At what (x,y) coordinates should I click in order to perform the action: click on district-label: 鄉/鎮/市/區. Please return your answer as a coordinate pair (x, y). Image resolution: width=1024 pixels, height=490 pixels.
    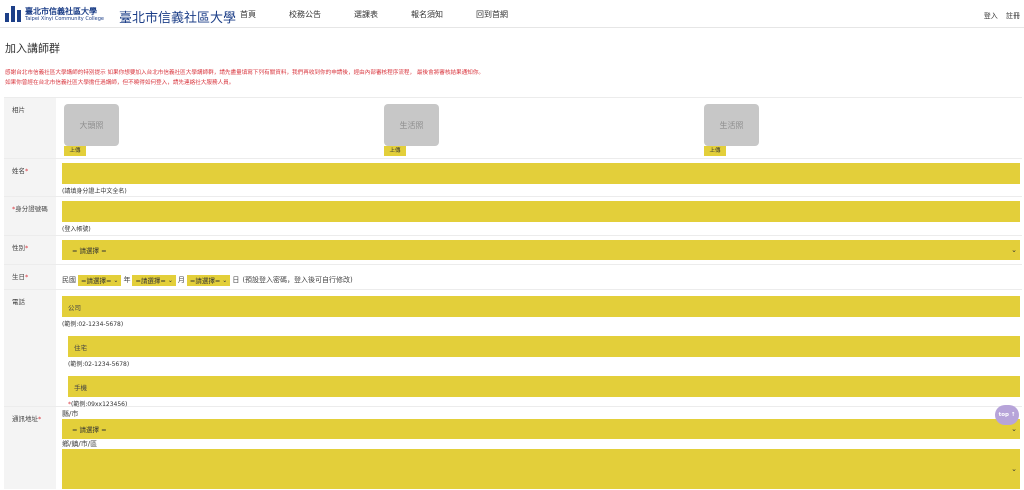
    Looking at the image, I should click on (80, 444).